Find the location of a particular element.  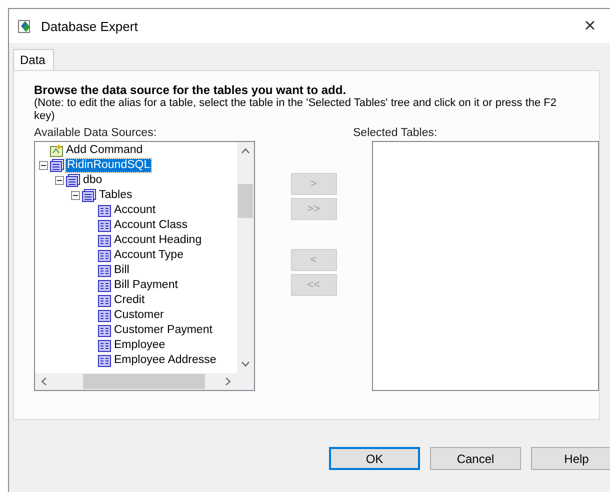

vertical-scrollbar is located at coordinates (245, 257).